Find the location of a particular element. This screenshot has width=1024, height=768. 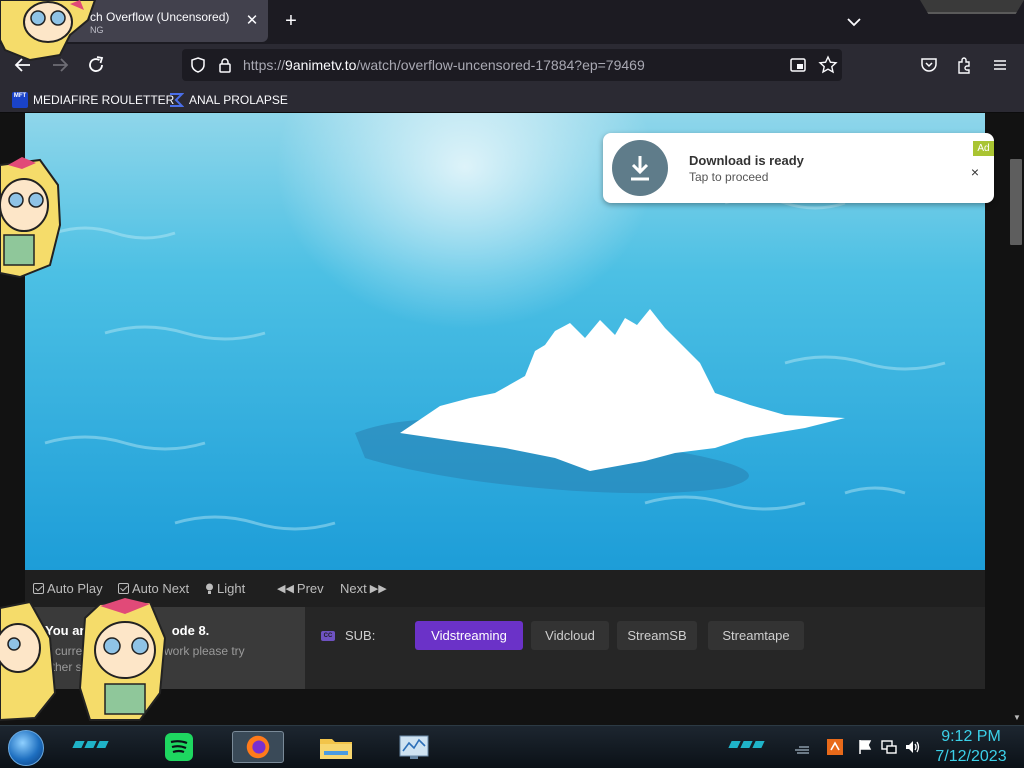

network-icon is located at coordinates (889, 747).